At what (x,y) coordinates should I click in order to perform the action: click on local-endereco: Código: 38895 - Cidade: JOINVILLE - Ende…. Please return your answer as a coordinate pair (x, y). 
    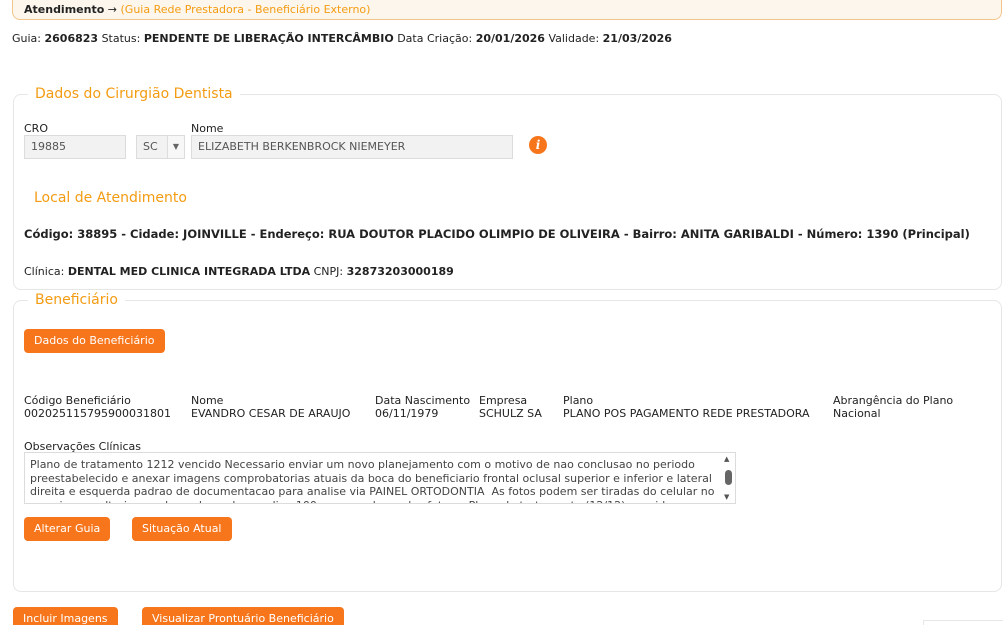
    Looking at the image, I should click on (497, 234).